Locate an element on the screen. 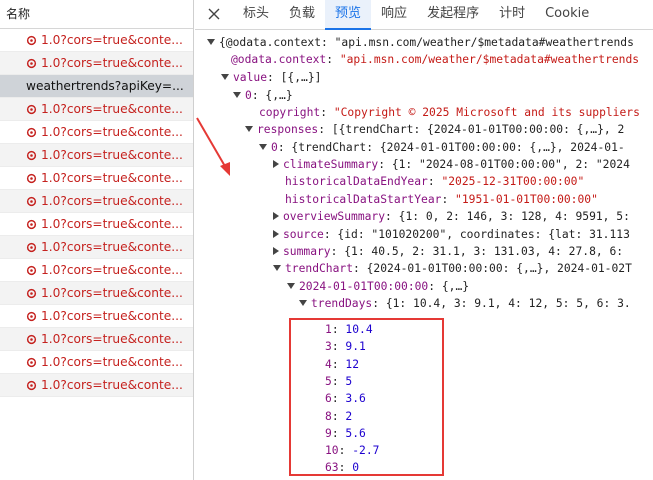 This screenshot has height=480, width=653. json-key: trendDays is located at coordinates (342, 303).